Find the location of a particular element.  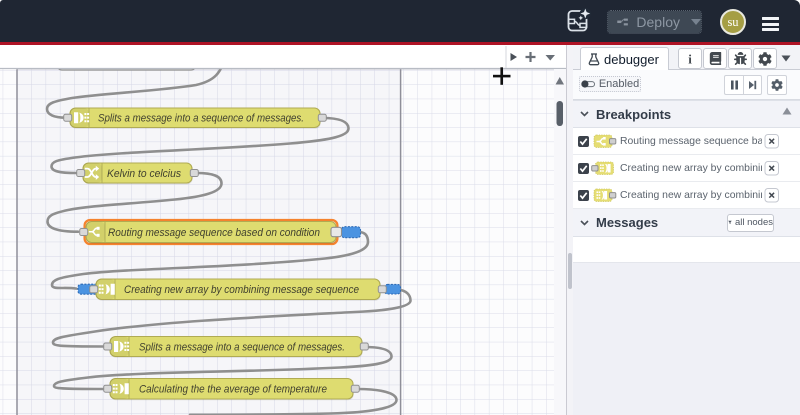

svg-text: Kelvin to celcius is located at coordinates (144, 174).